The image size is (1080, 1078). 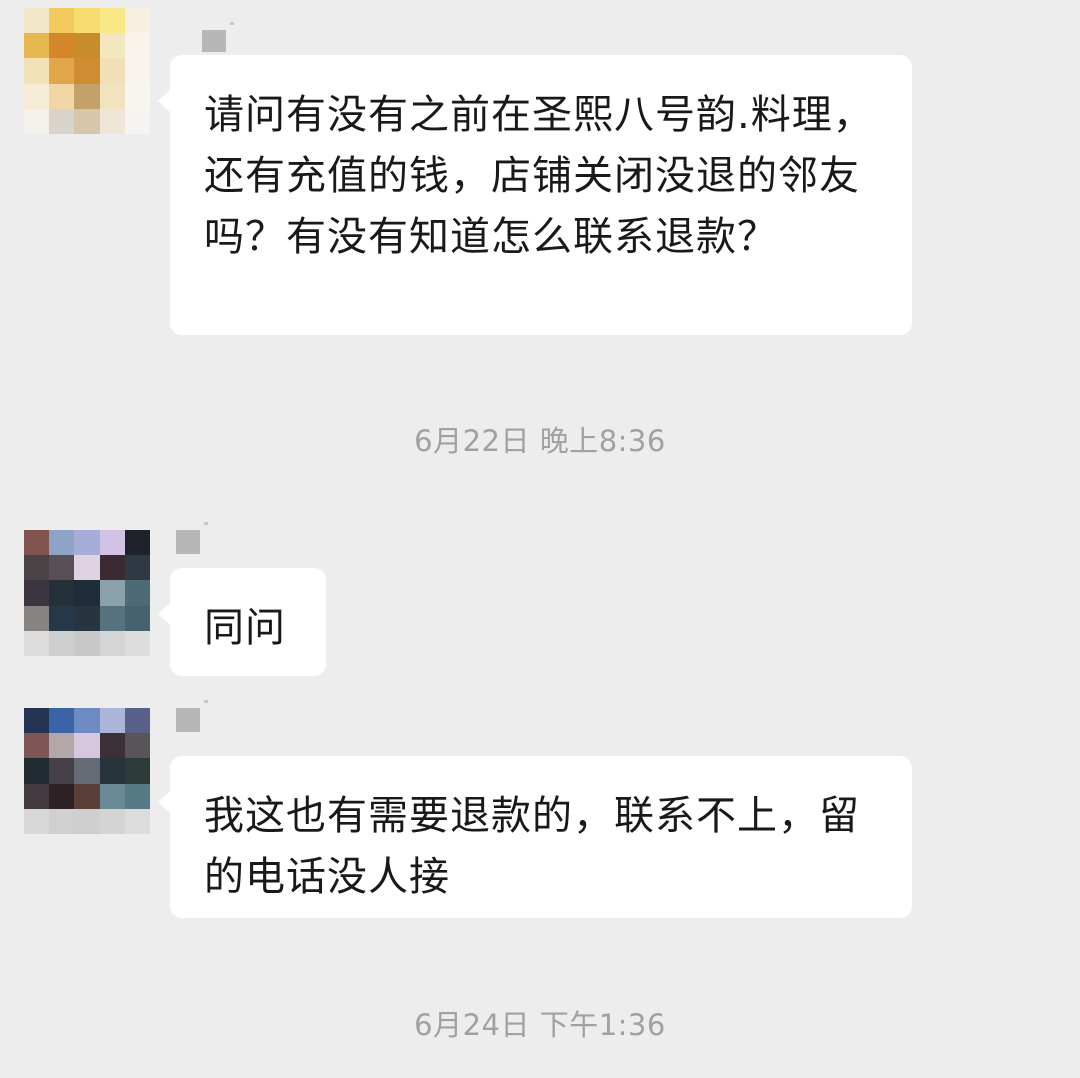 What do you see at coordinates (532, 846) in the screenshot?
I see `message-text: 我这也有需要退款的，联系不上，留的电话没人接` at bounding box center [532, 846].